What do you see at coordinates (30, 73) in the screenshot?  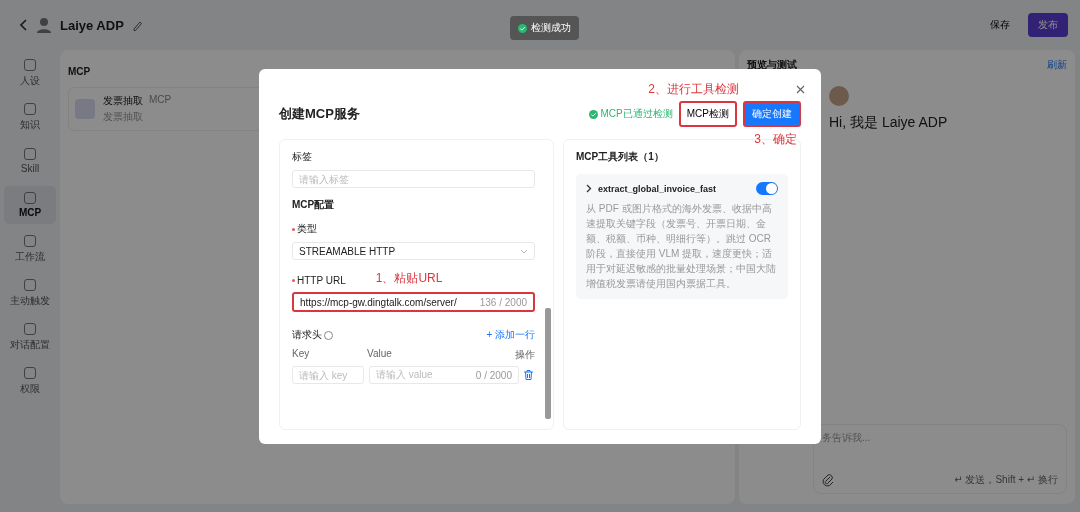 I see `sidebar-item: 人设` at bounding box center [30, 73].